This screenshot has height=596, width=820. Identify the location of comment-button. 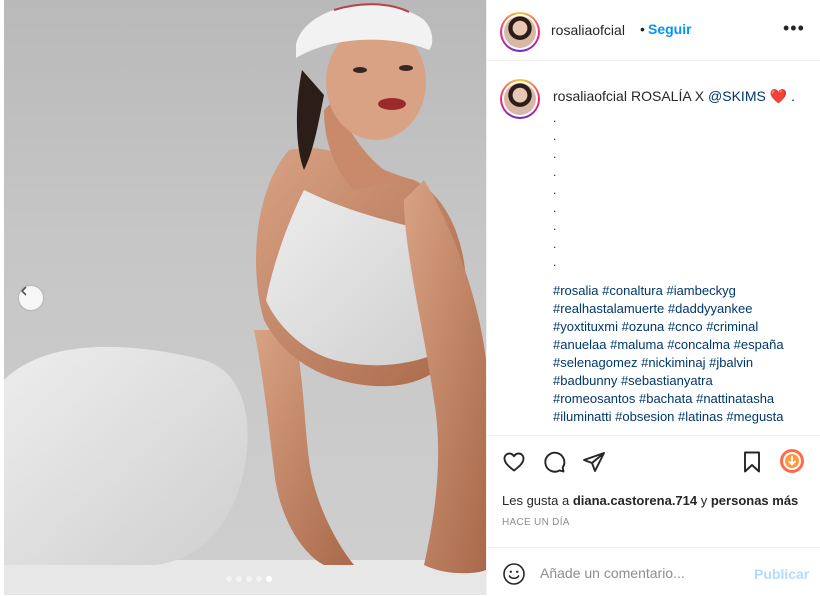
(554, 464).